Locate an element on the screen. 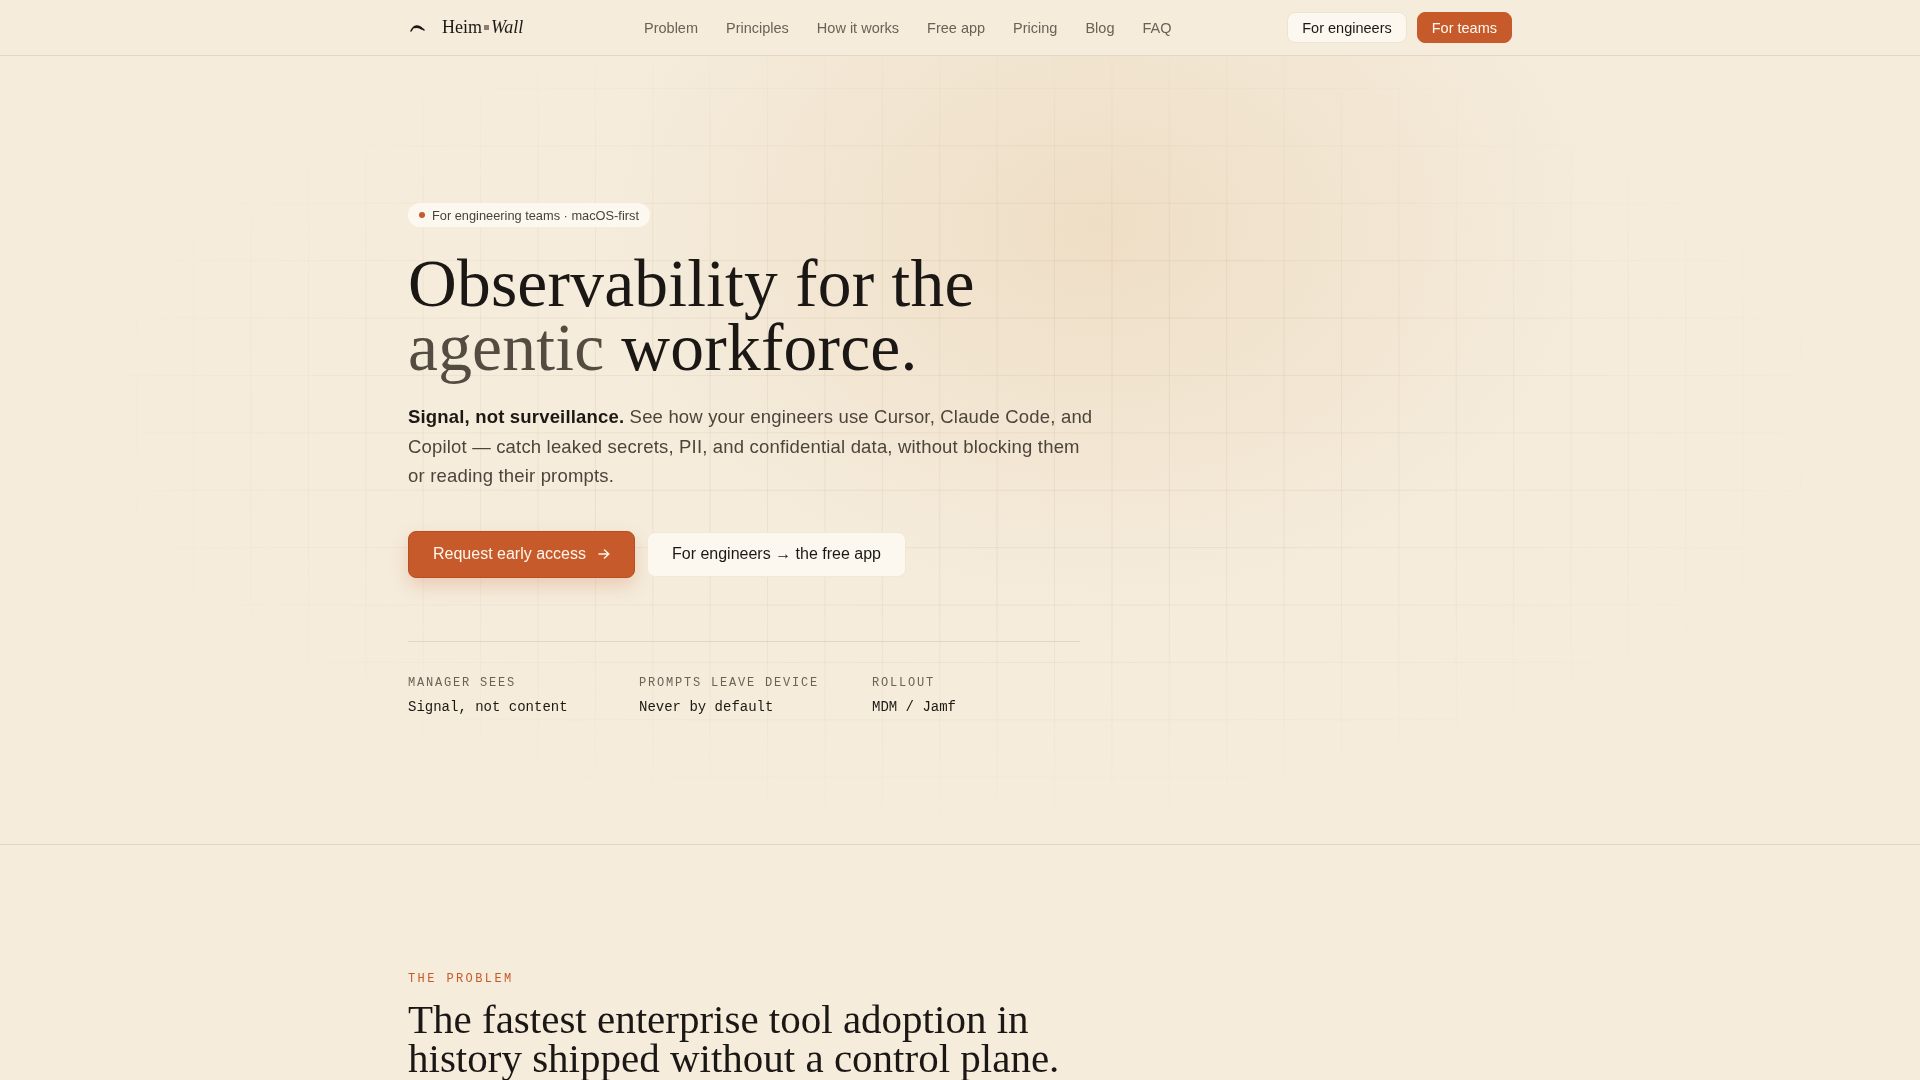 Image resolution: width=1920 pixels, height=1080 pixels. nav-link: Principles is located at coordinates (757, 27).